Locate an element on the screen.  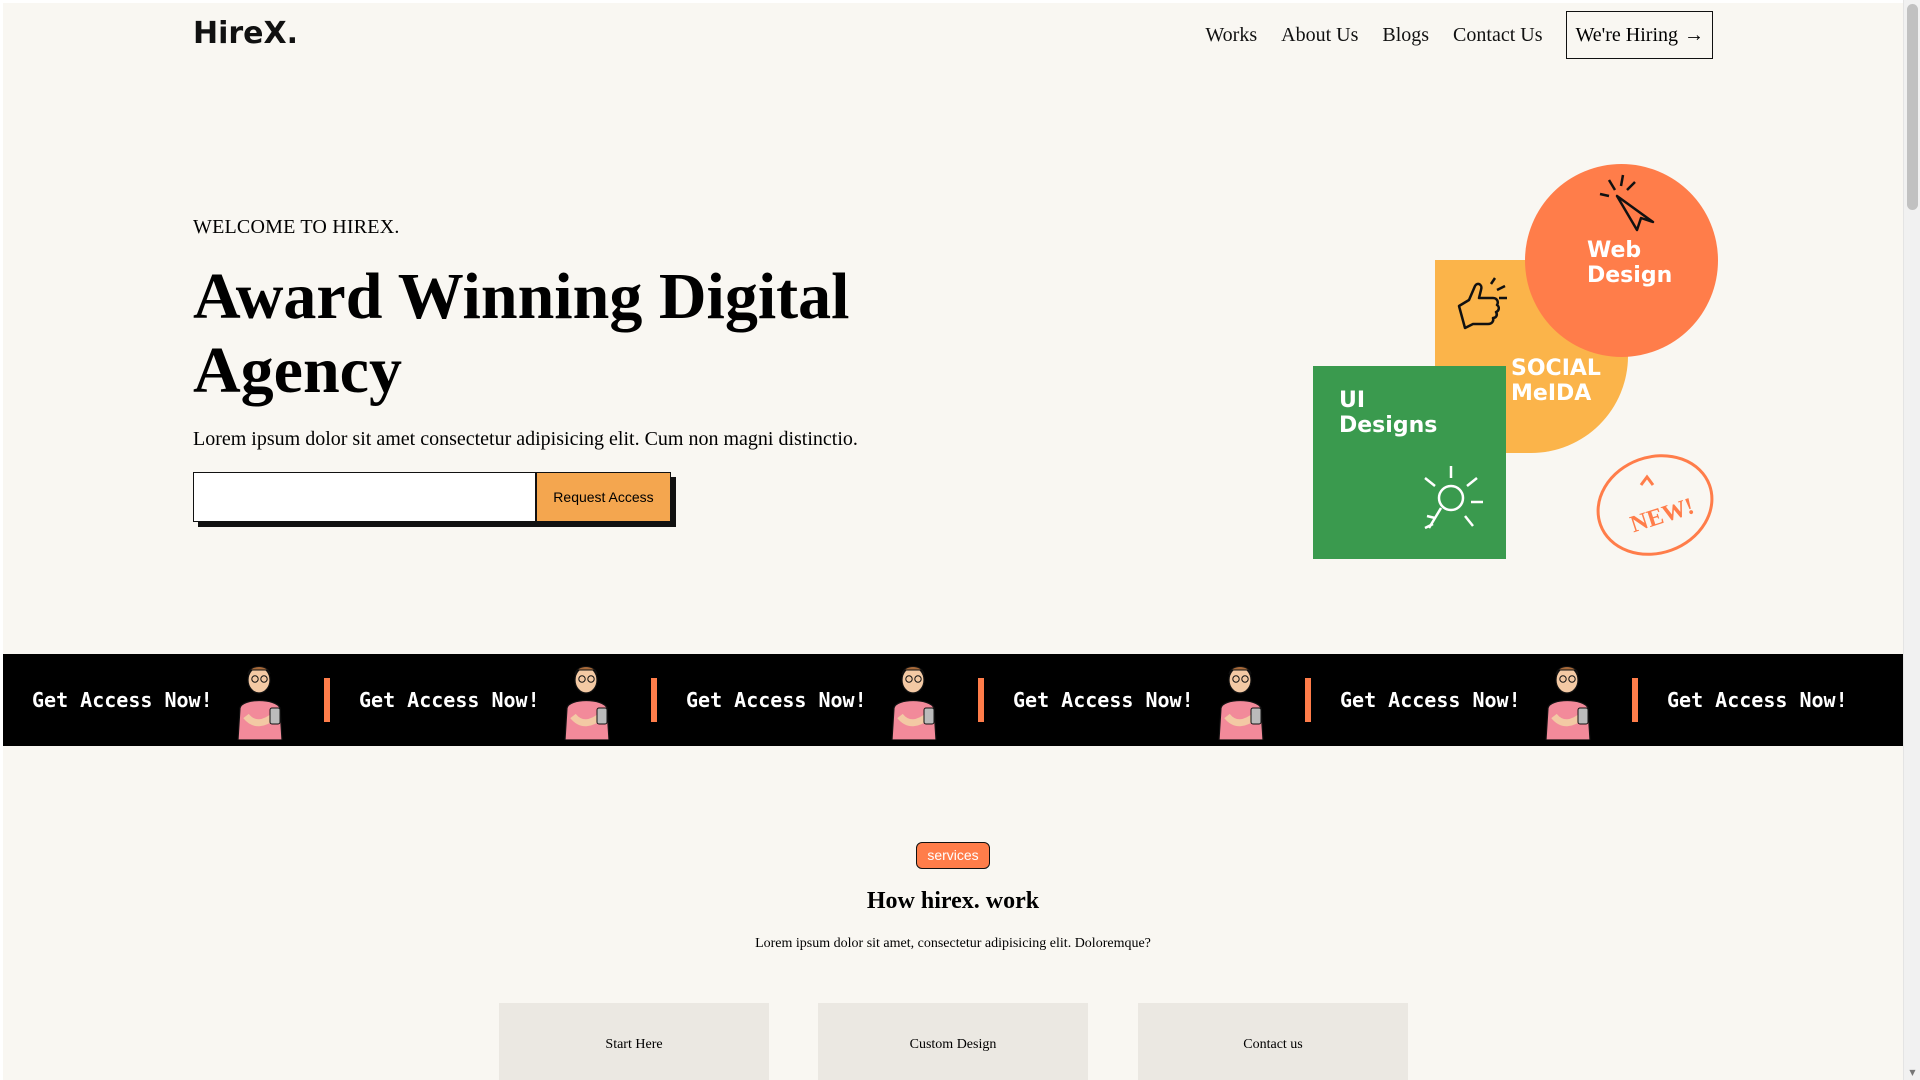
email-input is located at coordinates (364, 497).